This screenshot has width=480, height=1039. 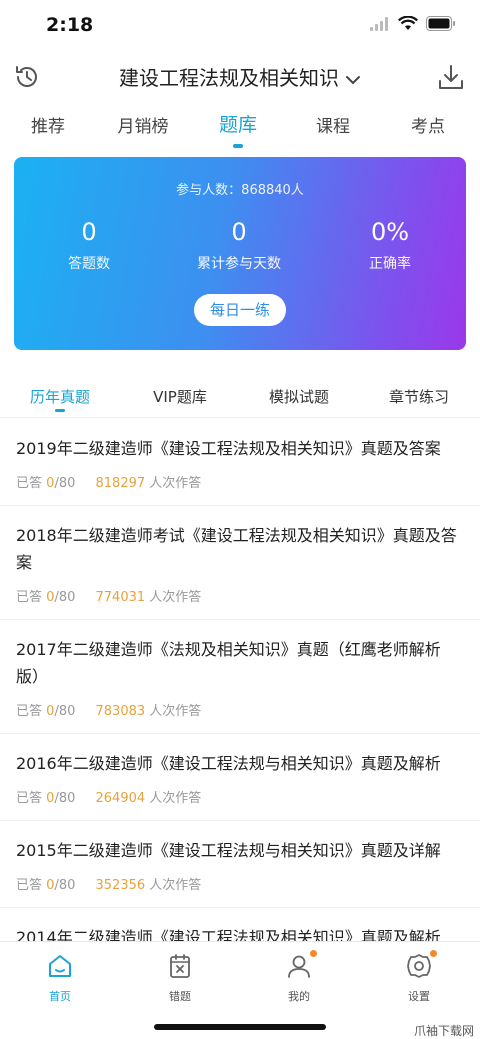 I want to click on subtab-indicator, so click(x=60, y=410).